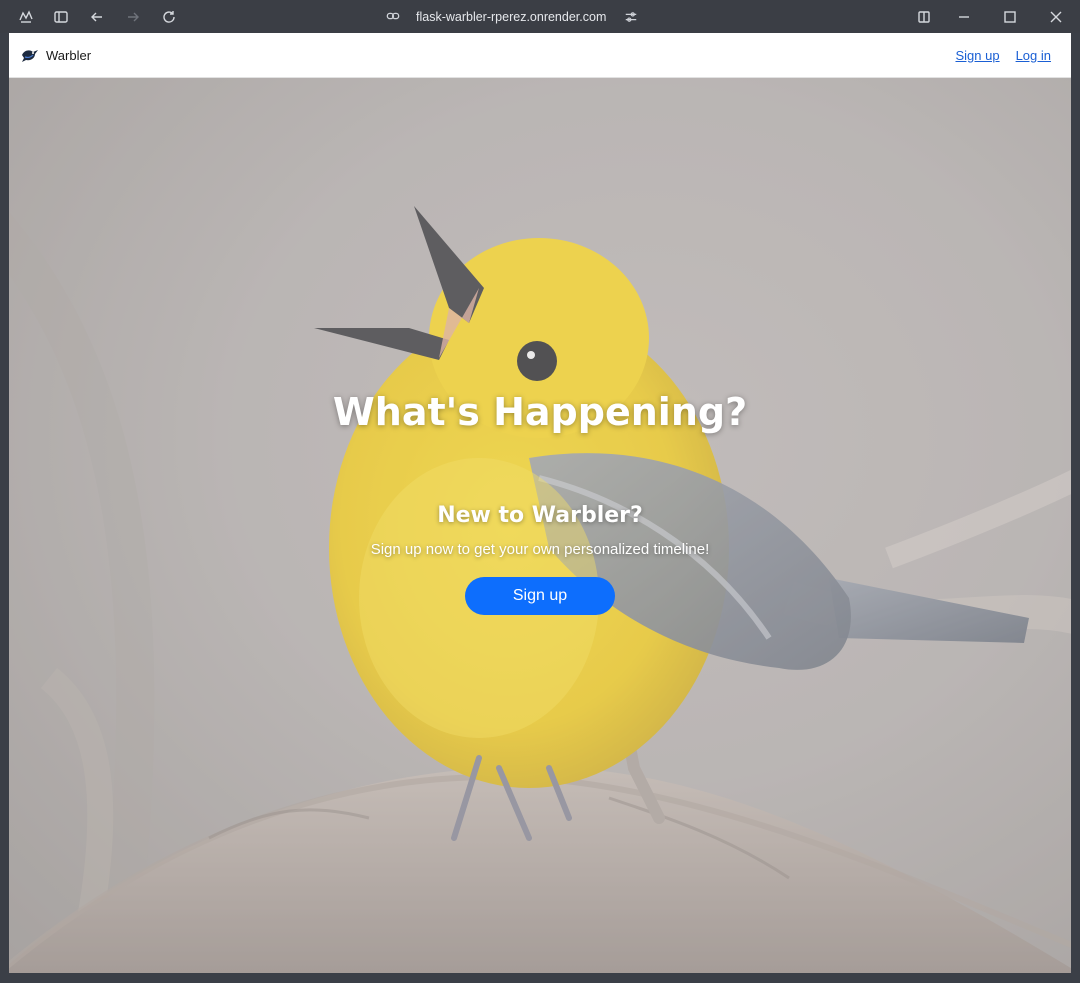 The width and height of the screenshot is (1080, 983). I want to click on brand-link: Warbler, so click(55, 55).